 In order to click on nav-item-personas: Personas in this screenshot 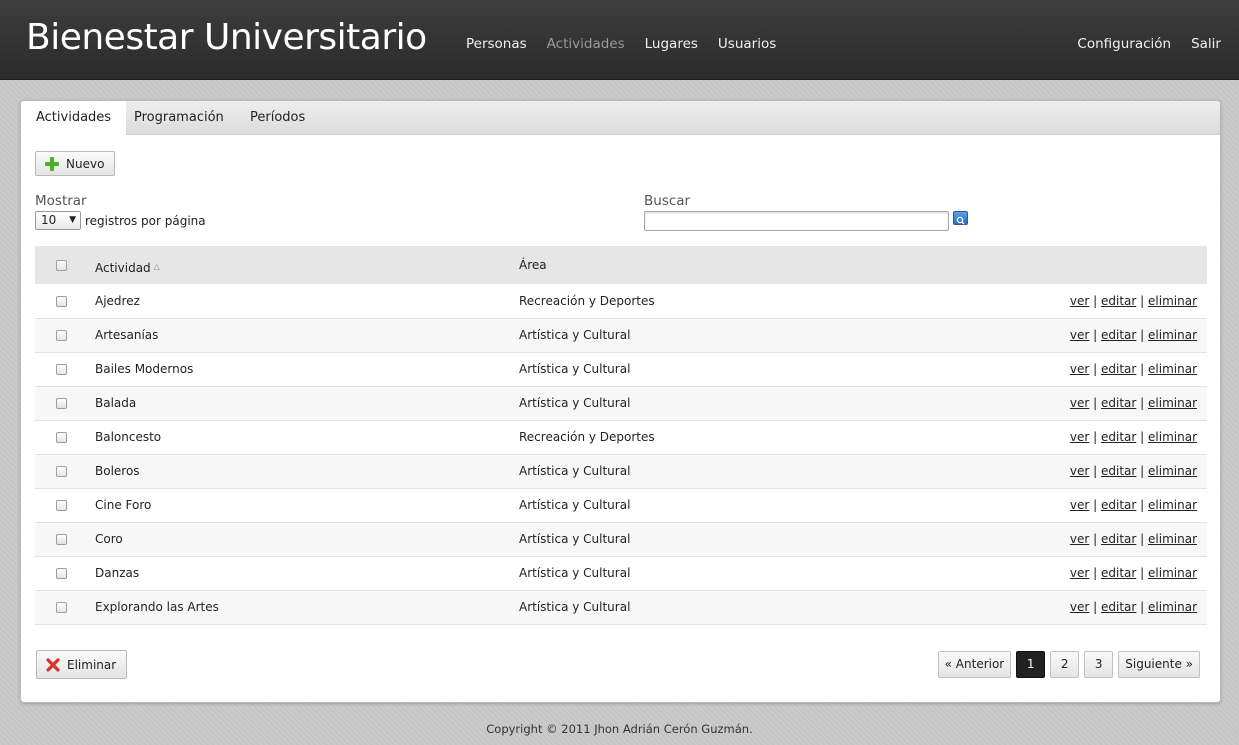, I will do `click(496, 44)`.